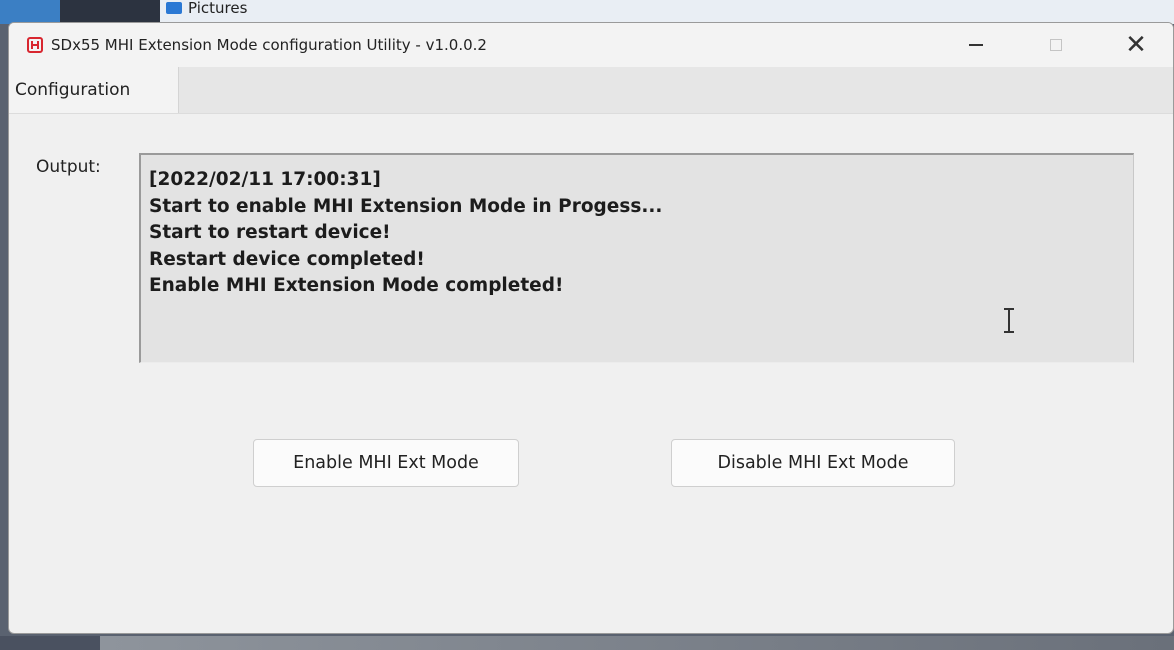  I want to click on maximize-button, so click(1056, 45).